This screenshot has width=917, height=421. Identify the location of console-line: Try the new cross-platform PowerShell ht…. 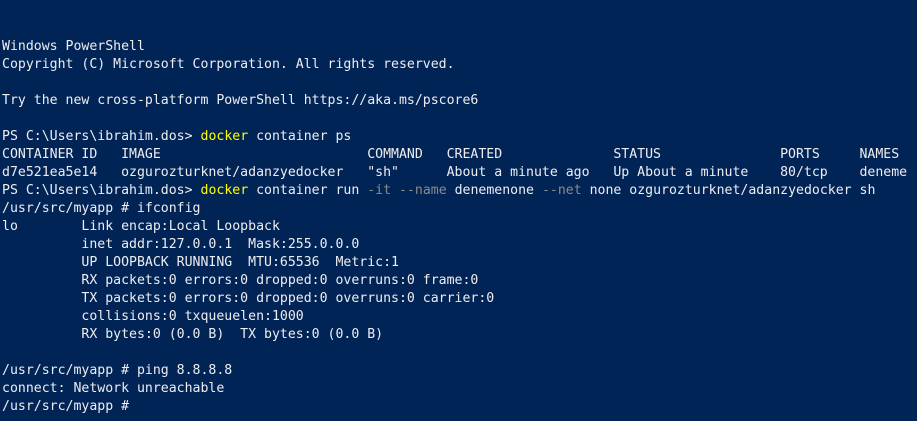
(459, 101).